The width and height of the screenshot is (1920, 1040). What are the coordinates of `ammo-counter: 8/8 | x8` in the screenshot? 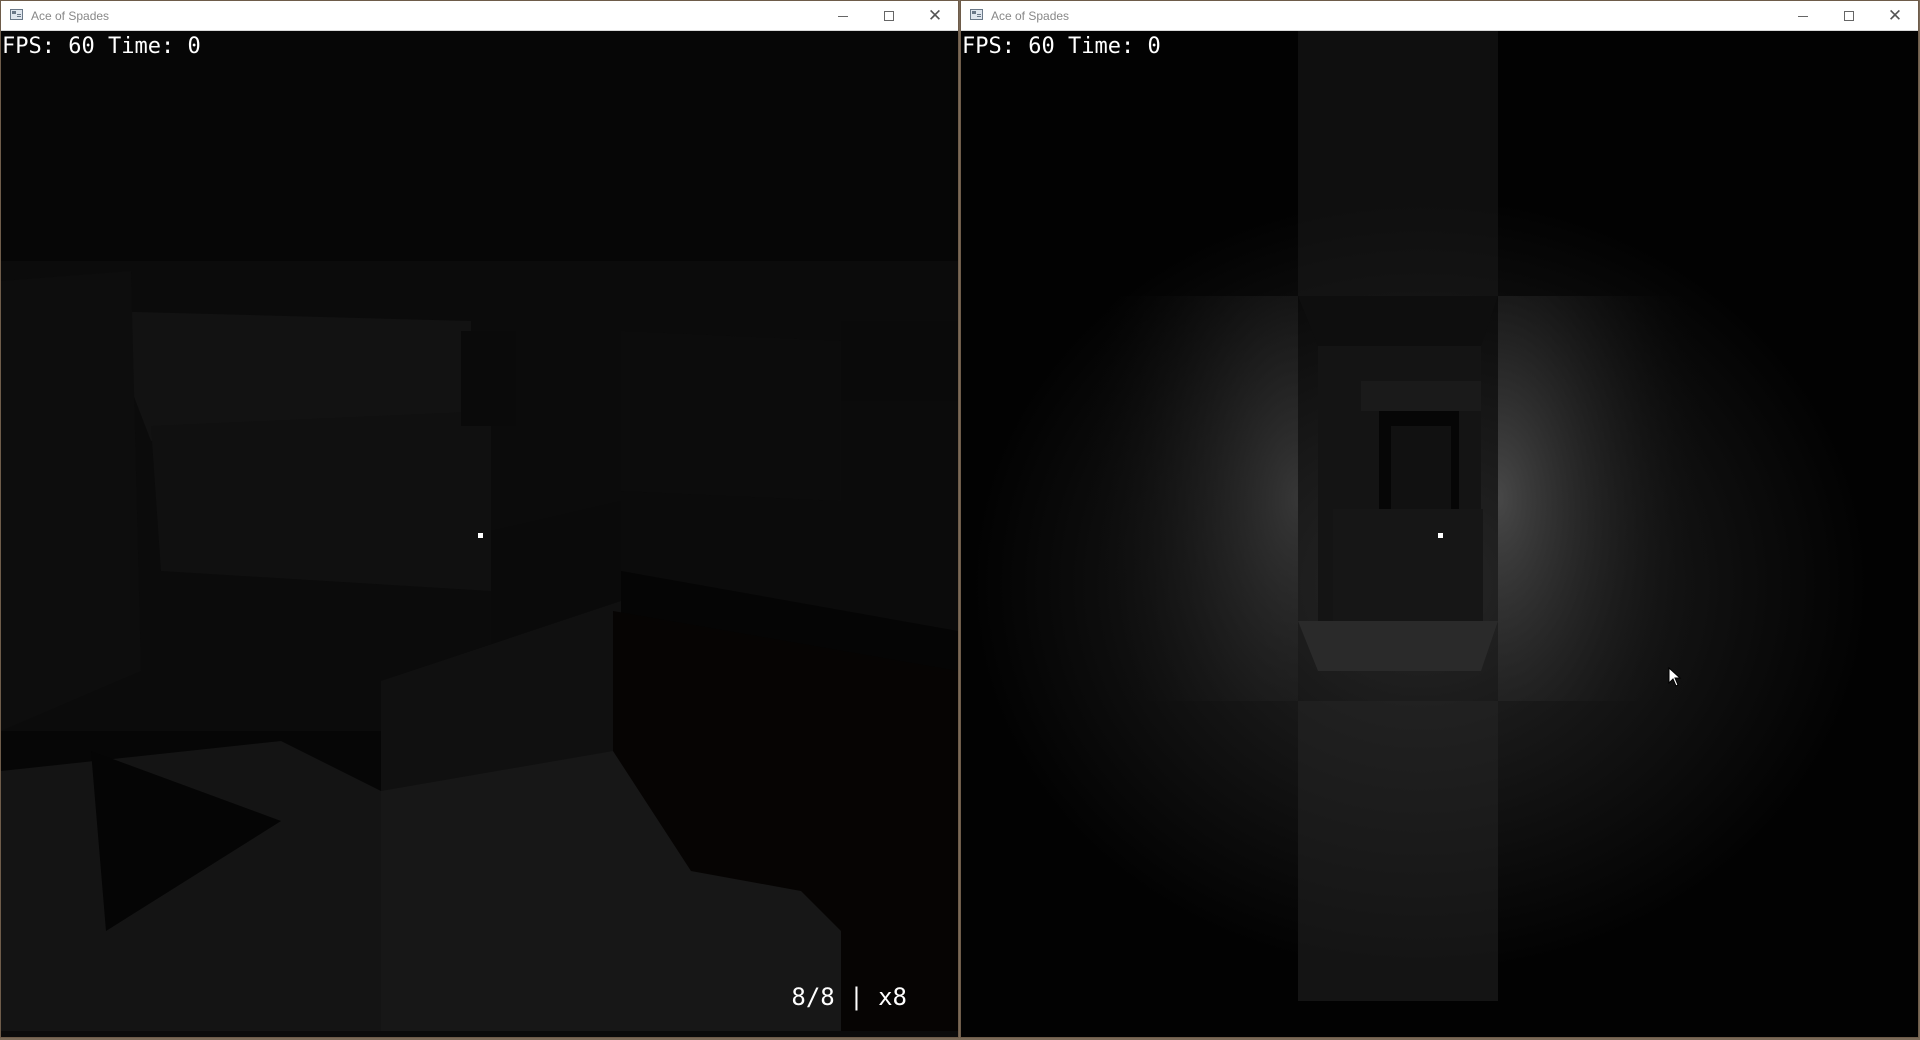 It's located at (849, 997).